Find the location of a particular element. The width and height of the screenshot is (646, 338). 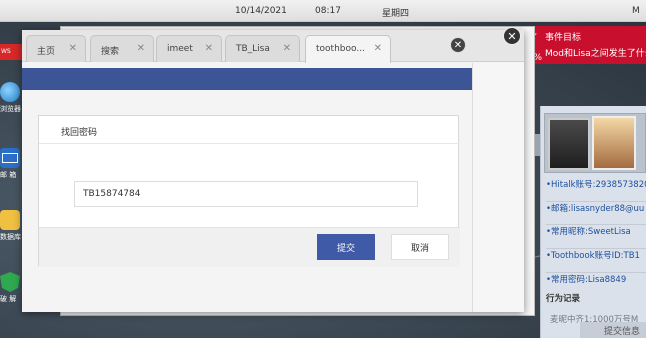

desktop-icon-label: 破 解 is located at coordinates (8, 299).